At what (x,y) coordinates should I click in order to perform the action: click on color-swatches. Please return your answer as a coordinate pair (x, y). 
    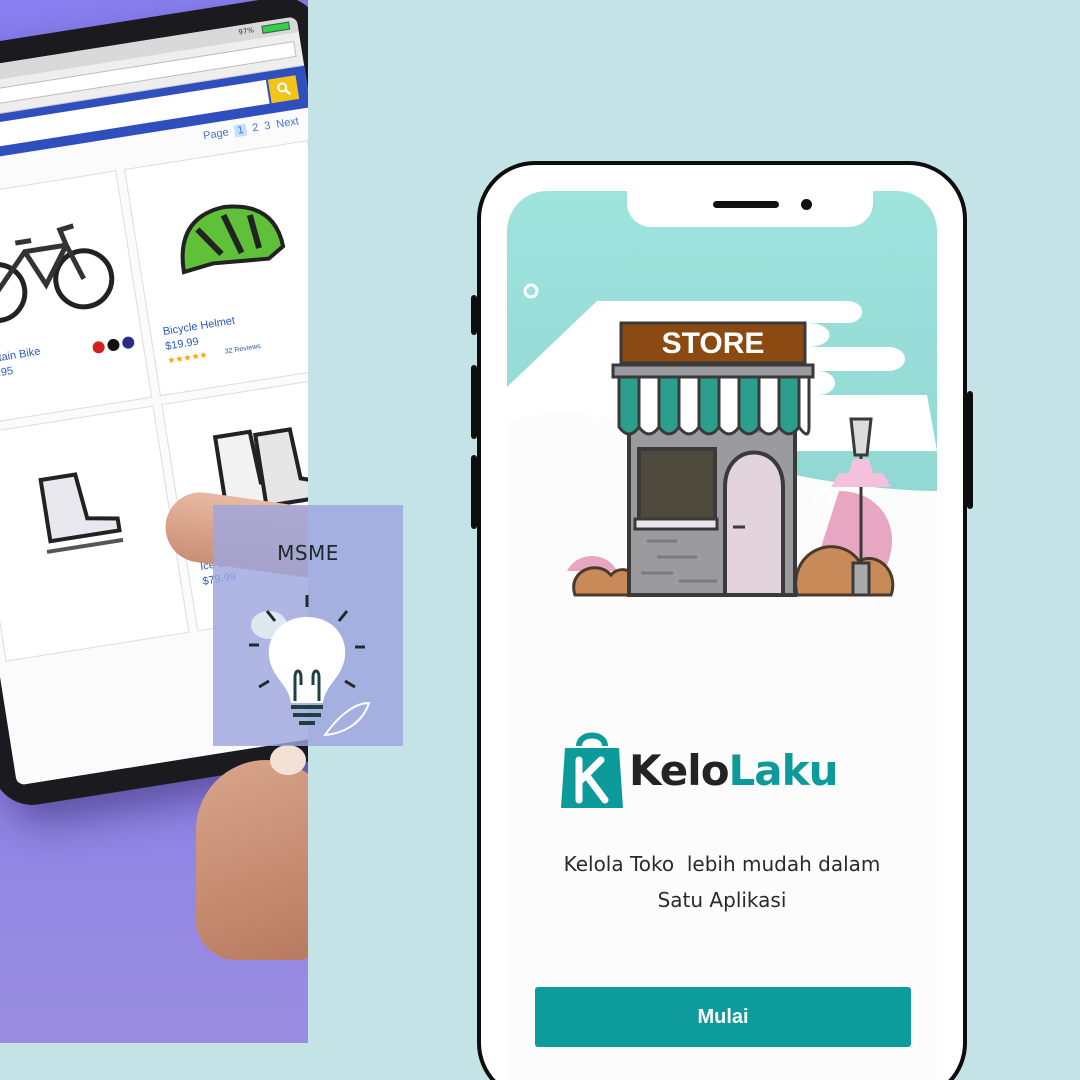
    Looking at the image, I should click on (113, 345).